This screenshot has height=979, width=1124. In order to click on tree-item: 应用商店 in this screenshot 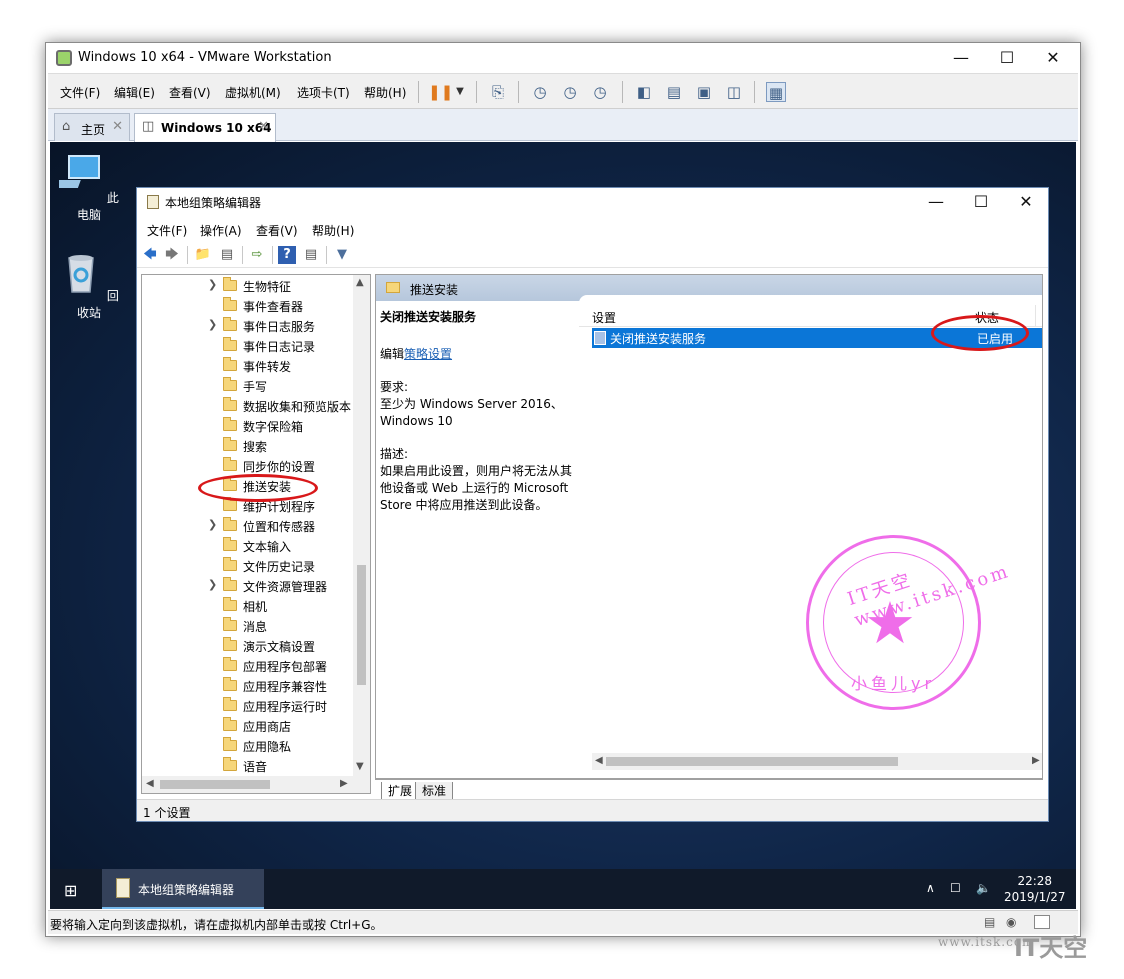, I will do `click(249, 726)`.